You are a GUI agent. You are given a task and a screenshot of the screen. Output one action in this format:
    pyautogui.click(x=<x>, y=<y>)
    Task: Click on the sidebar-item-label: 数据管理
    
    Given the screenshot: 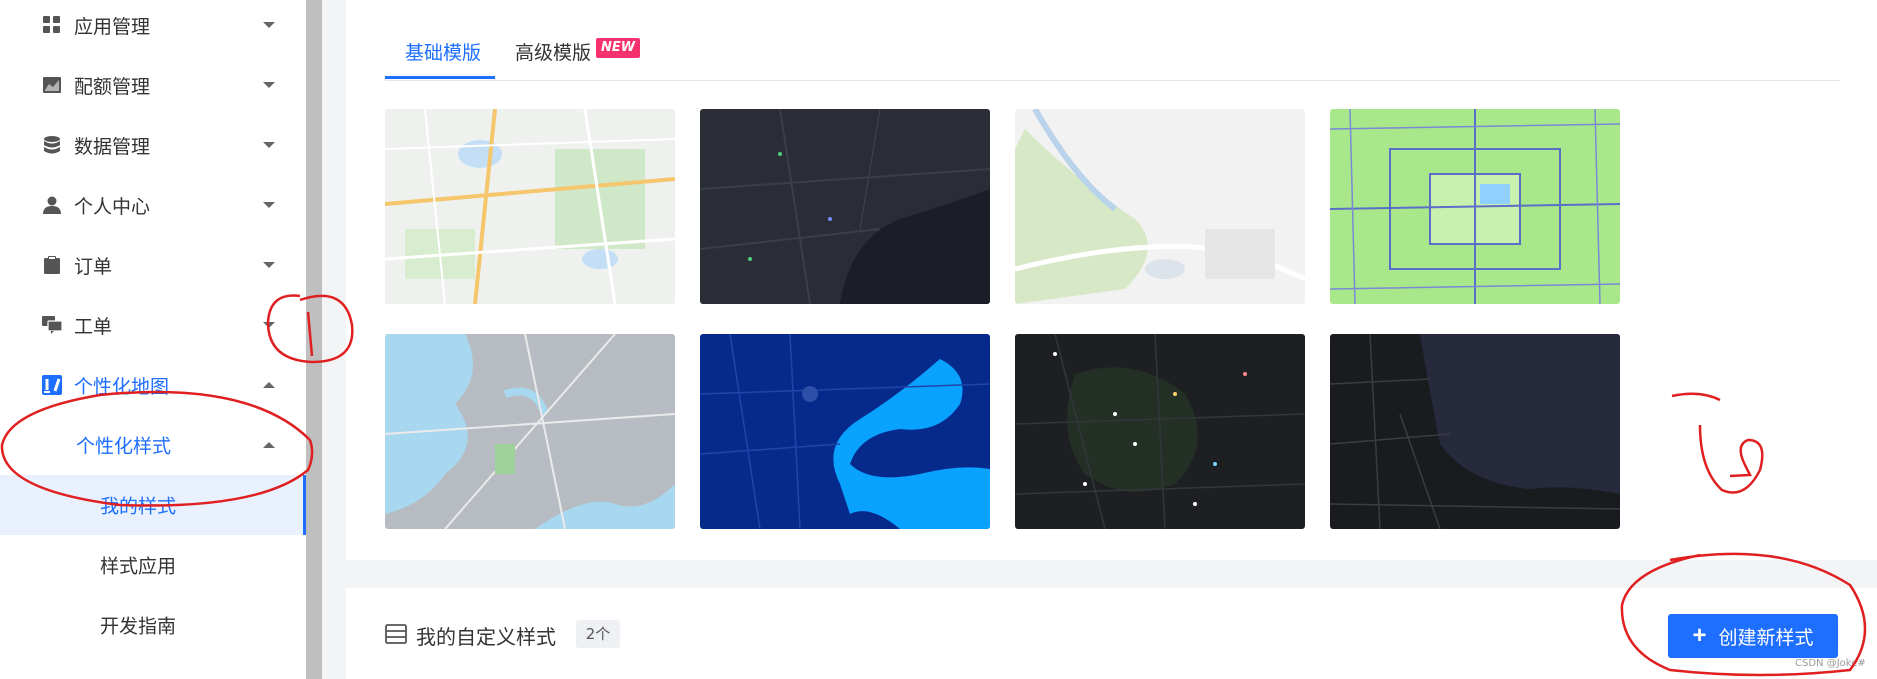 What is the action you would take?
    pyautogui.click(x=112, y=146)
    